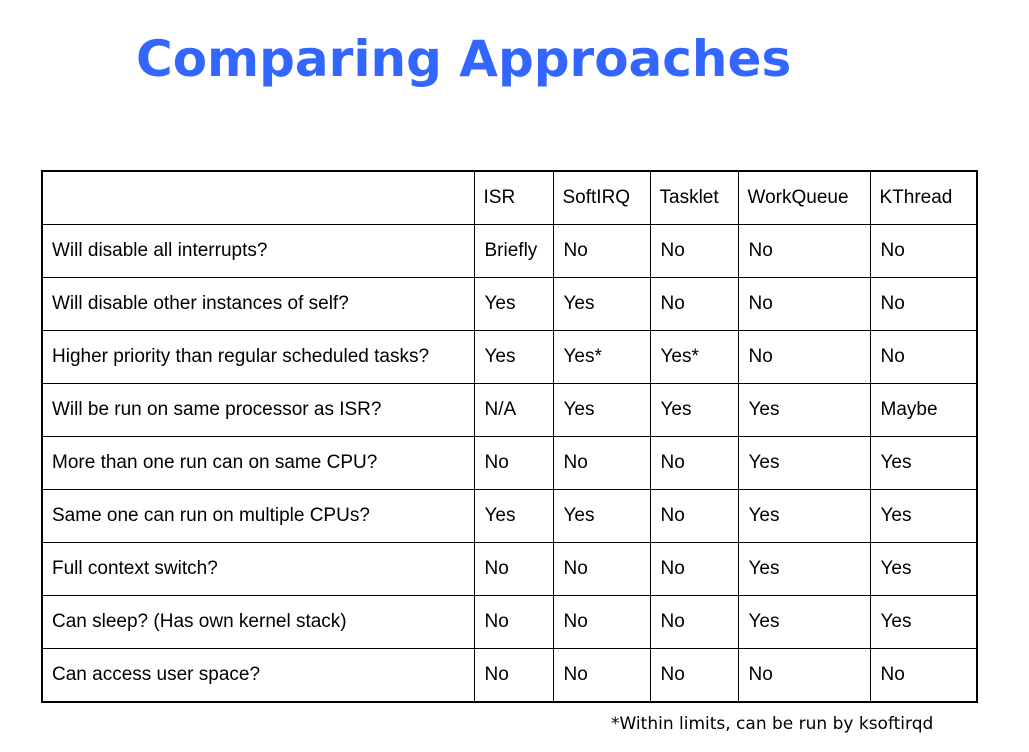 This screenshot has width=1029, height=752. Describe the element at coordinates (513, 251) in the screenshot. I see `table-cell: Briefly` at that location.